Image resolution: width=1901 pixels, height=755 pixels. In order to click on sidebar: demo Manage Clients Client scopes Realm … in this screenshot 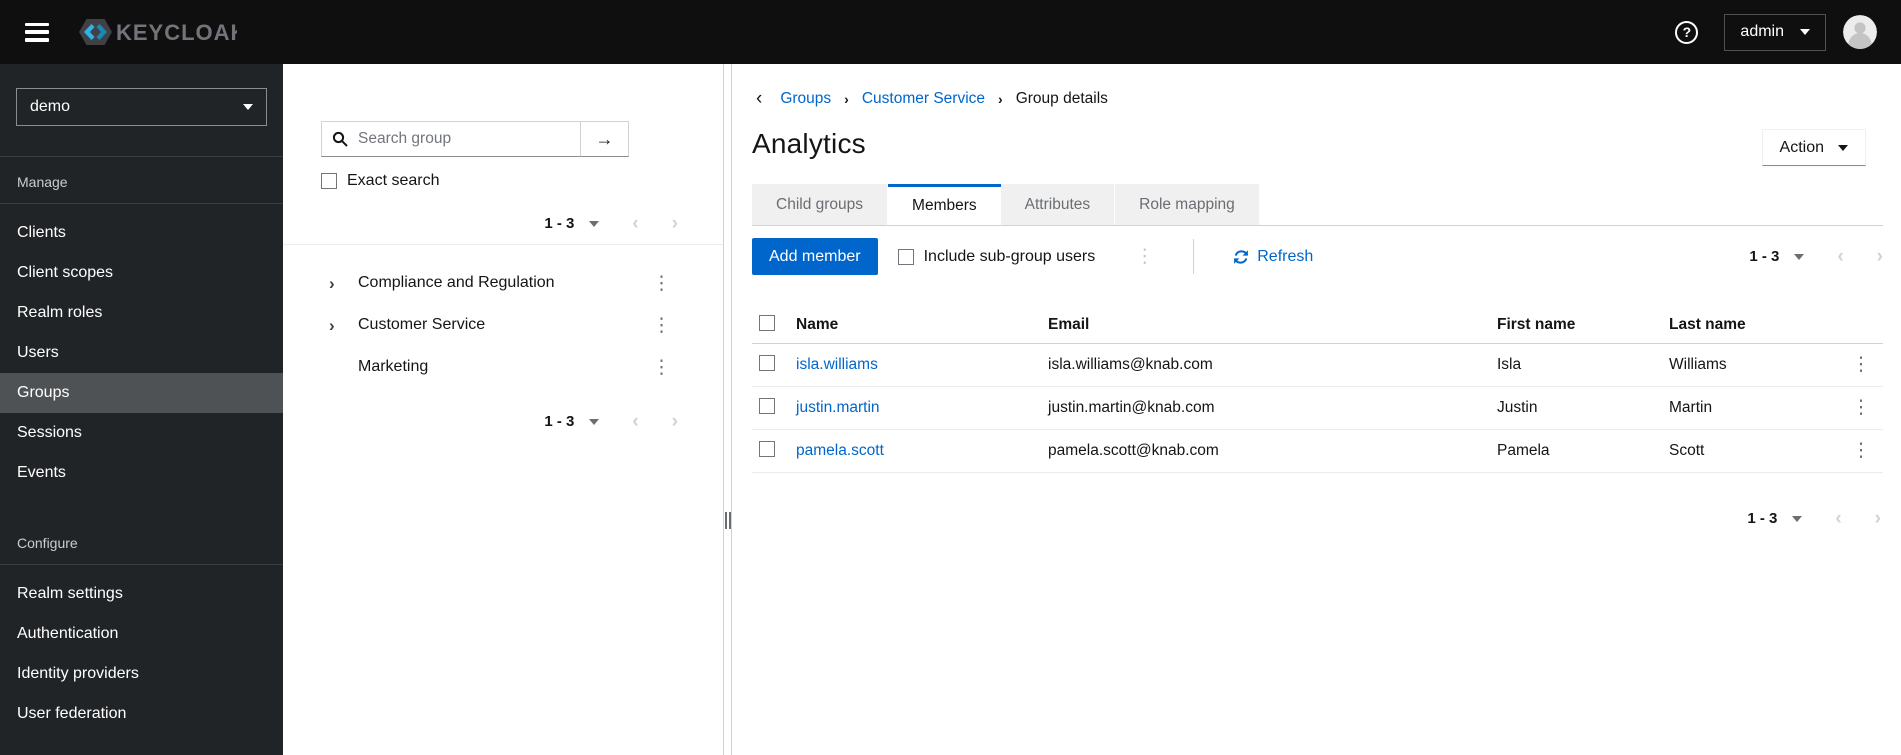, I will do `click(141, 409)`.